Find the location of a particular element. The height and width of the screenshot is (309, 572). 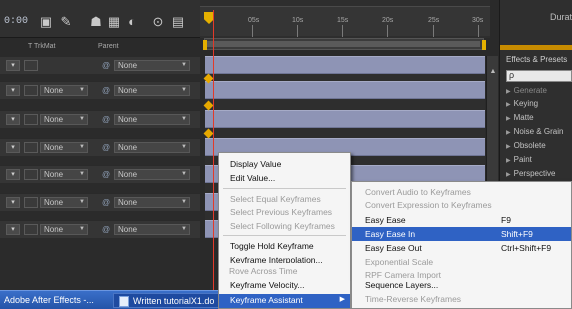

menu-item-keyframe-assistant: Keyframe Assistant ▶ is located at coordinates (284, 301).